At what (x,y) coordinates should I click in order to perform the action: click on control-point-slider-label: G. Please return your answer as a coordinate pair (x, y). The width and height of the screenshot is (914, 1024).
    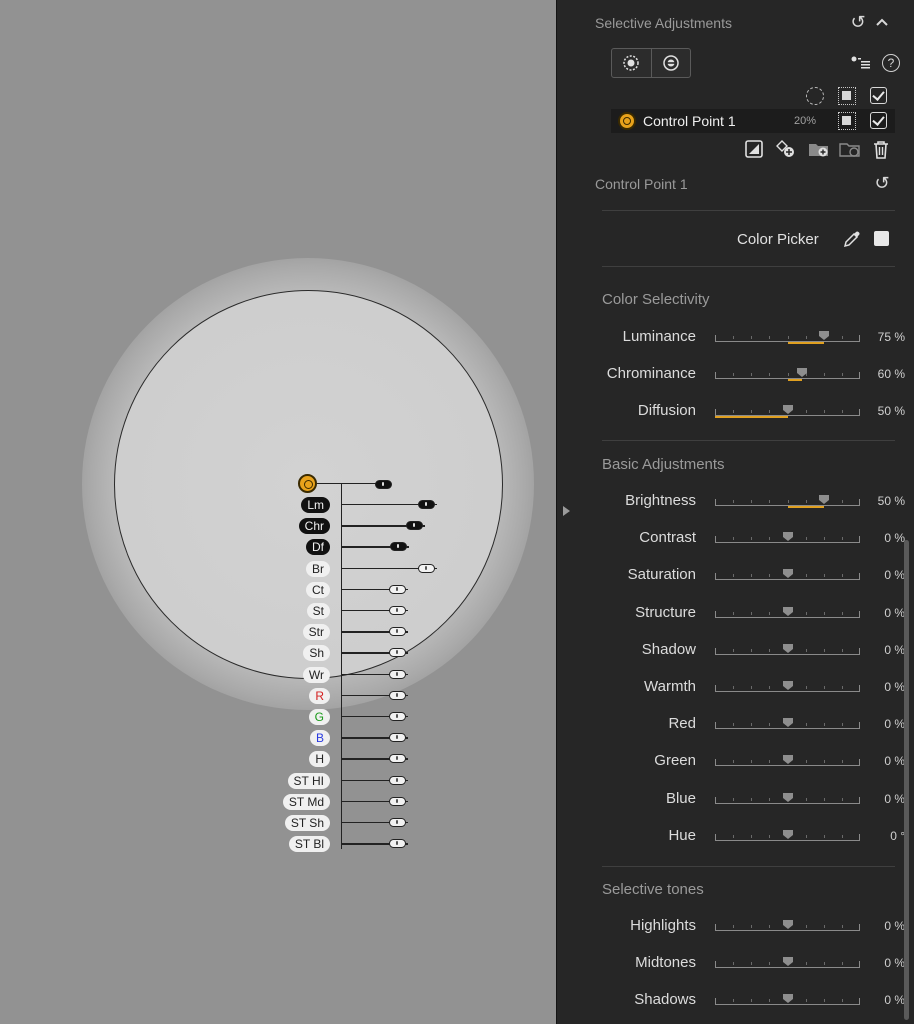
    Looking at the image, I should click on (319, 717).